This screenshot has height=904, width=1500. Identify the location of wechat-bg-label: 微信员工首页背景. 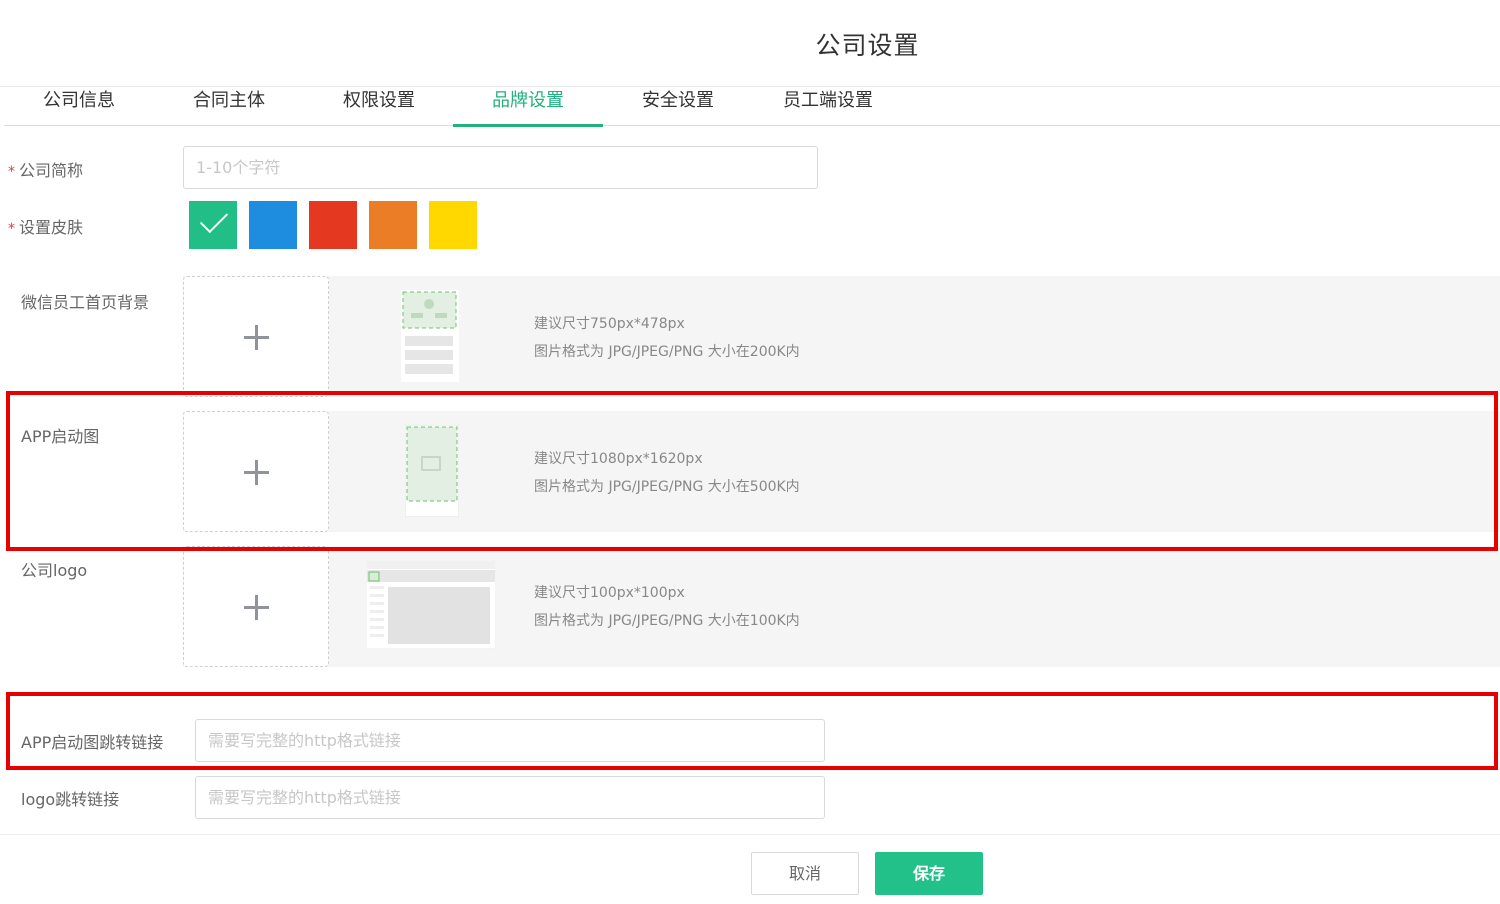
(85, 302).